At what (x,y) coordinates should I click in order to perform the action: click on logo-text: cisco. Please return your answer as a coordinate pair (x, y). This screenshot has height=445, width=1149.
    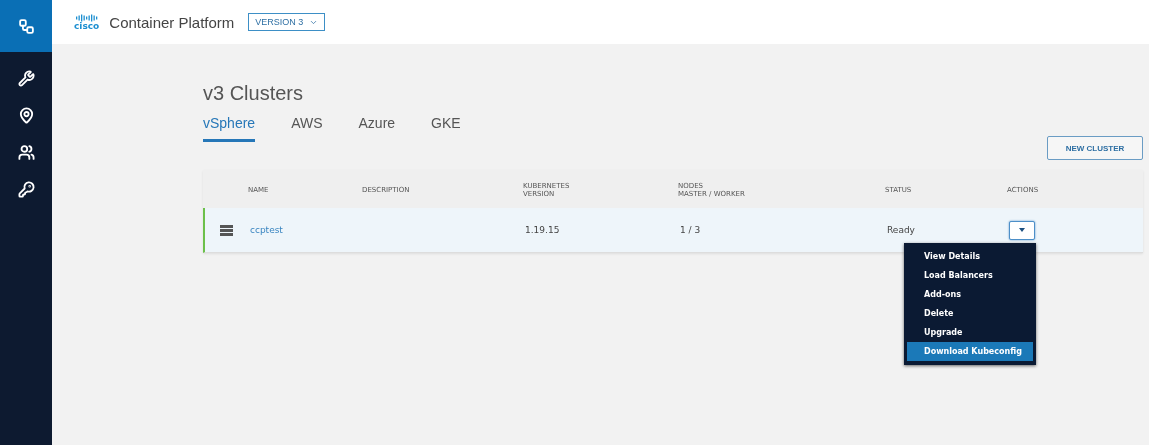
    Looking at the image, I should click on (87, 26).